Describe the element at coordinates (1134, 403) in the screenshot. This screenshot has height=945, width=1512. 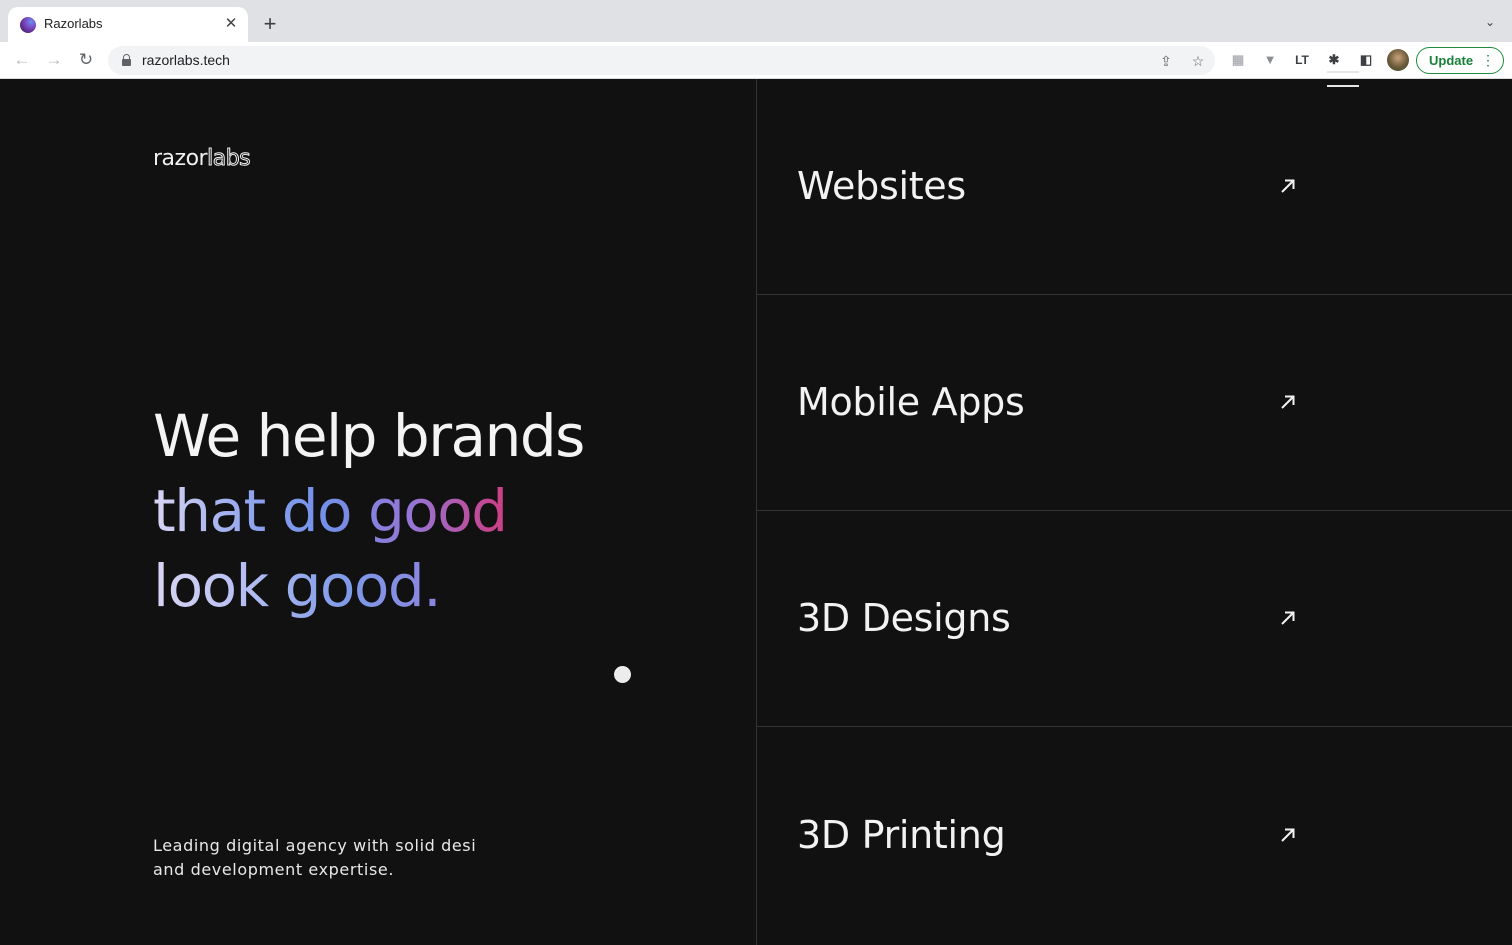
I see `service-row-mobile-apps: Mobile Apps` at that location.